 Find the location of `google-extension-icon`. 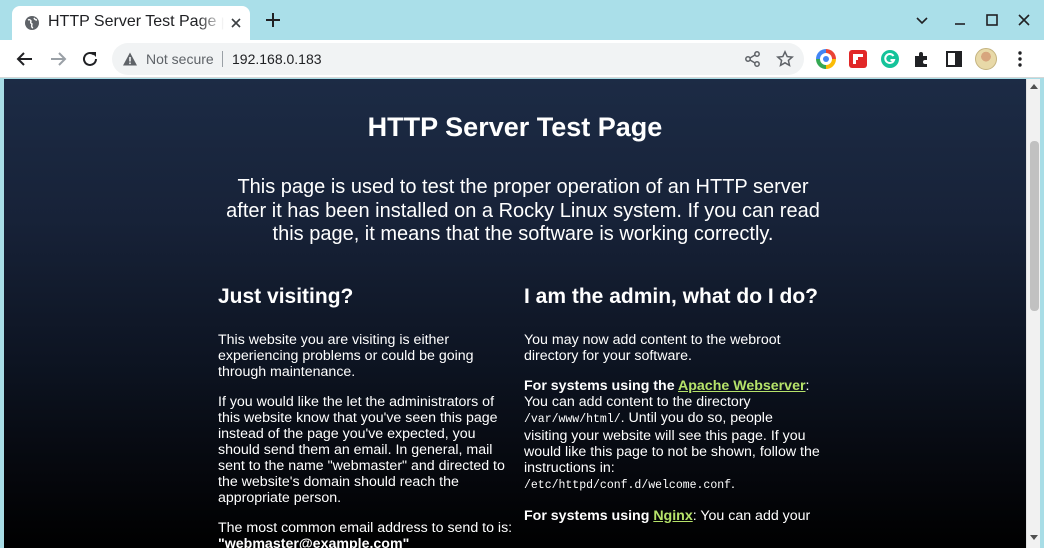

google-extension-icon is located at coordinates (826, 59).